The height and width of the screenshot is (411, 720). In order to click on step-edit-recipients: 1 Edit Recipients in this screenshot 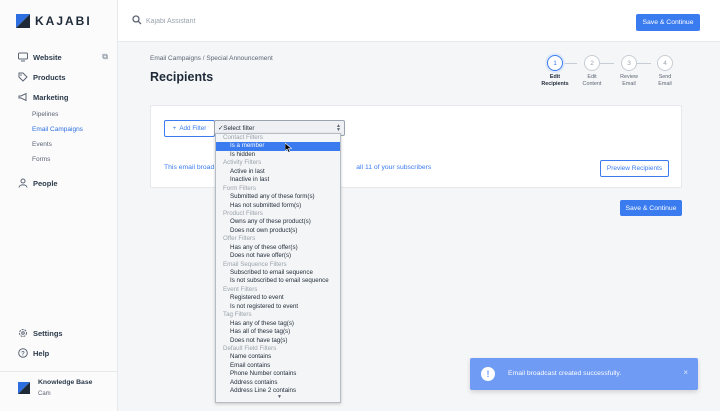, I will do `click(555, 71)`.